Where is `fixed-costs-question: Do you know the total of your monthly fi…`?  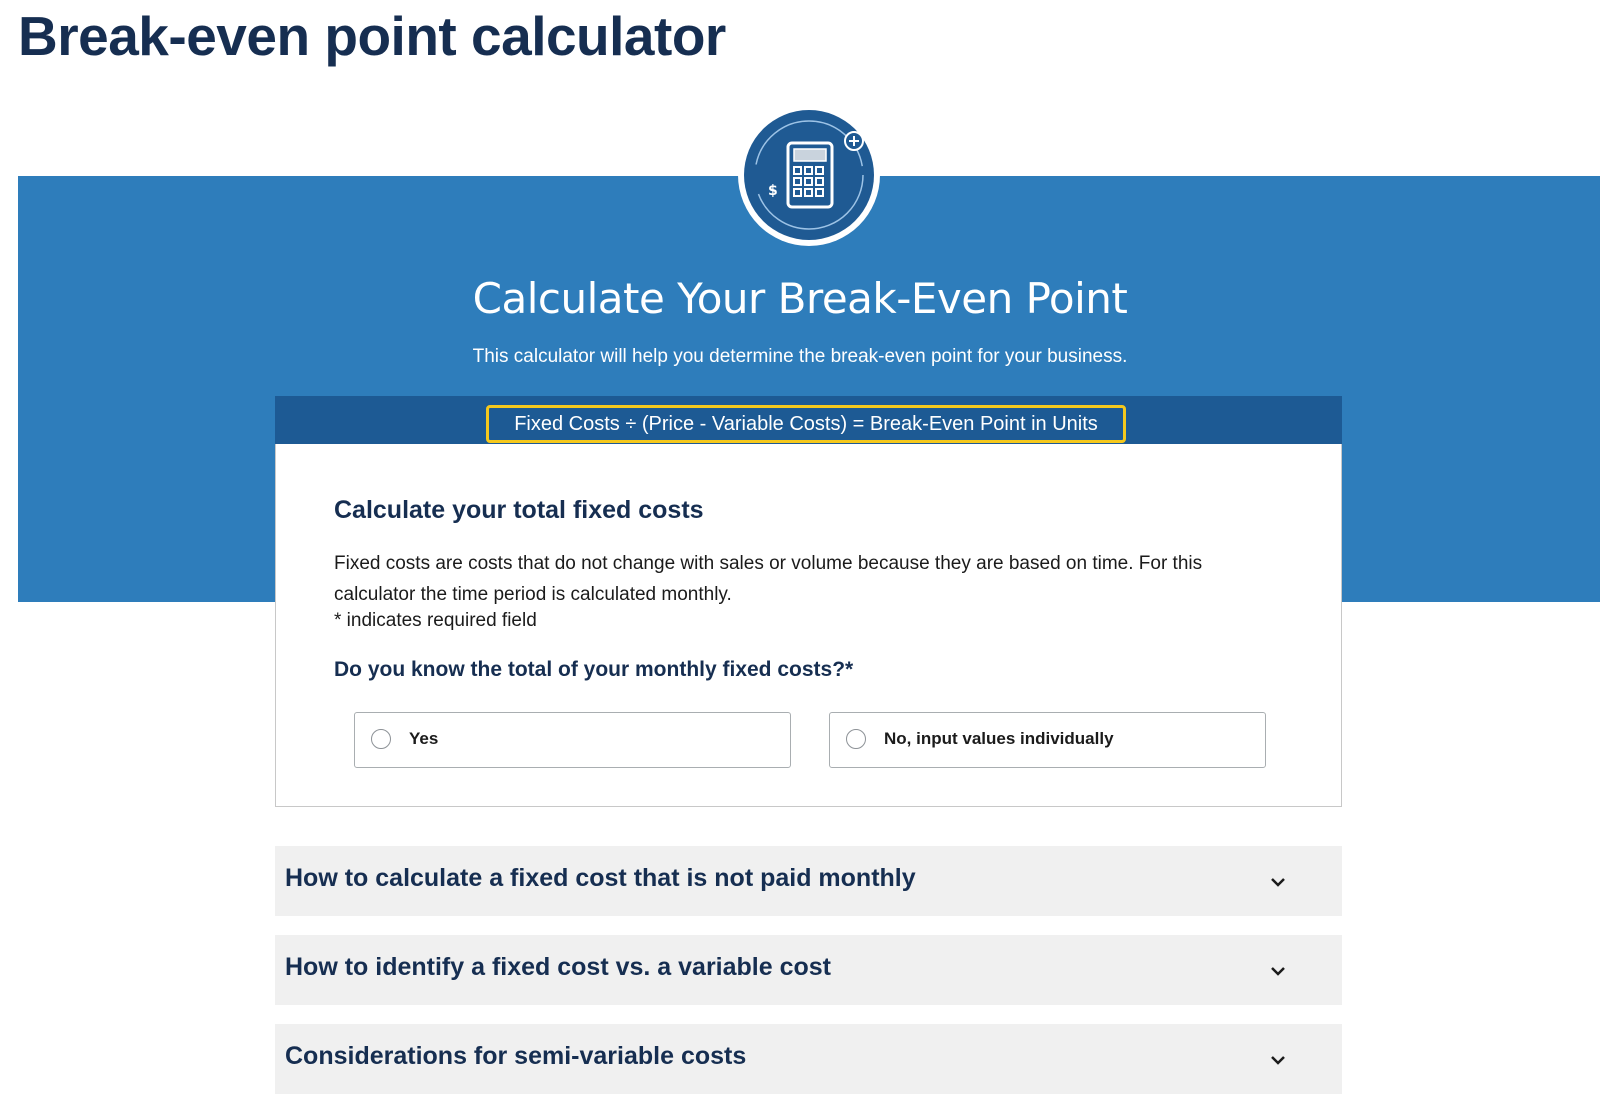 fixed-costs-question: Do you know the total of your monthly fi… is located at coordinates (594, 669).